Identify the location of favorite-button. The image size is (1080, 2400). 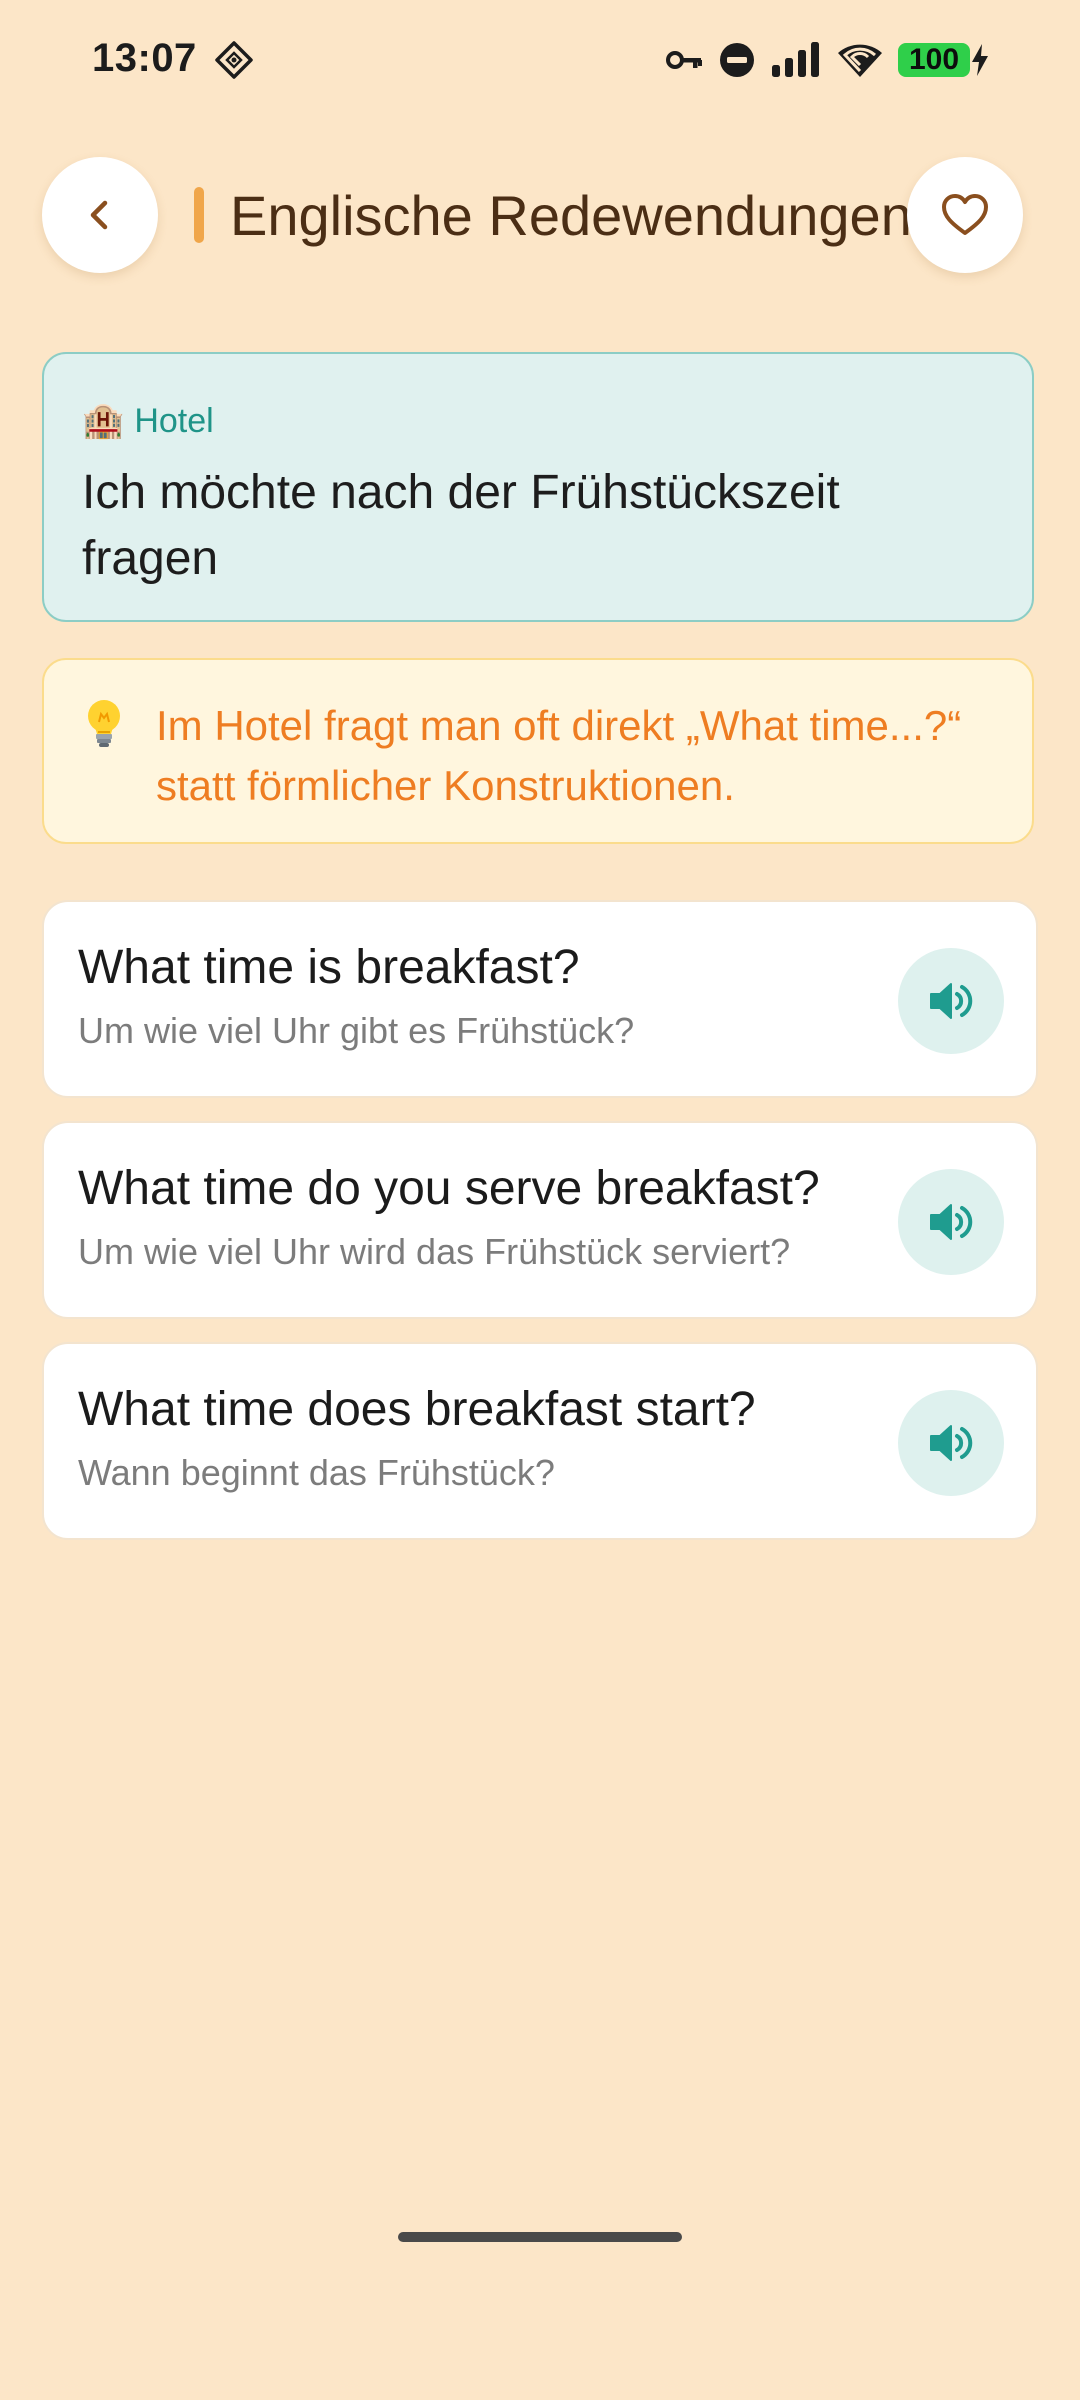
(965, 215).